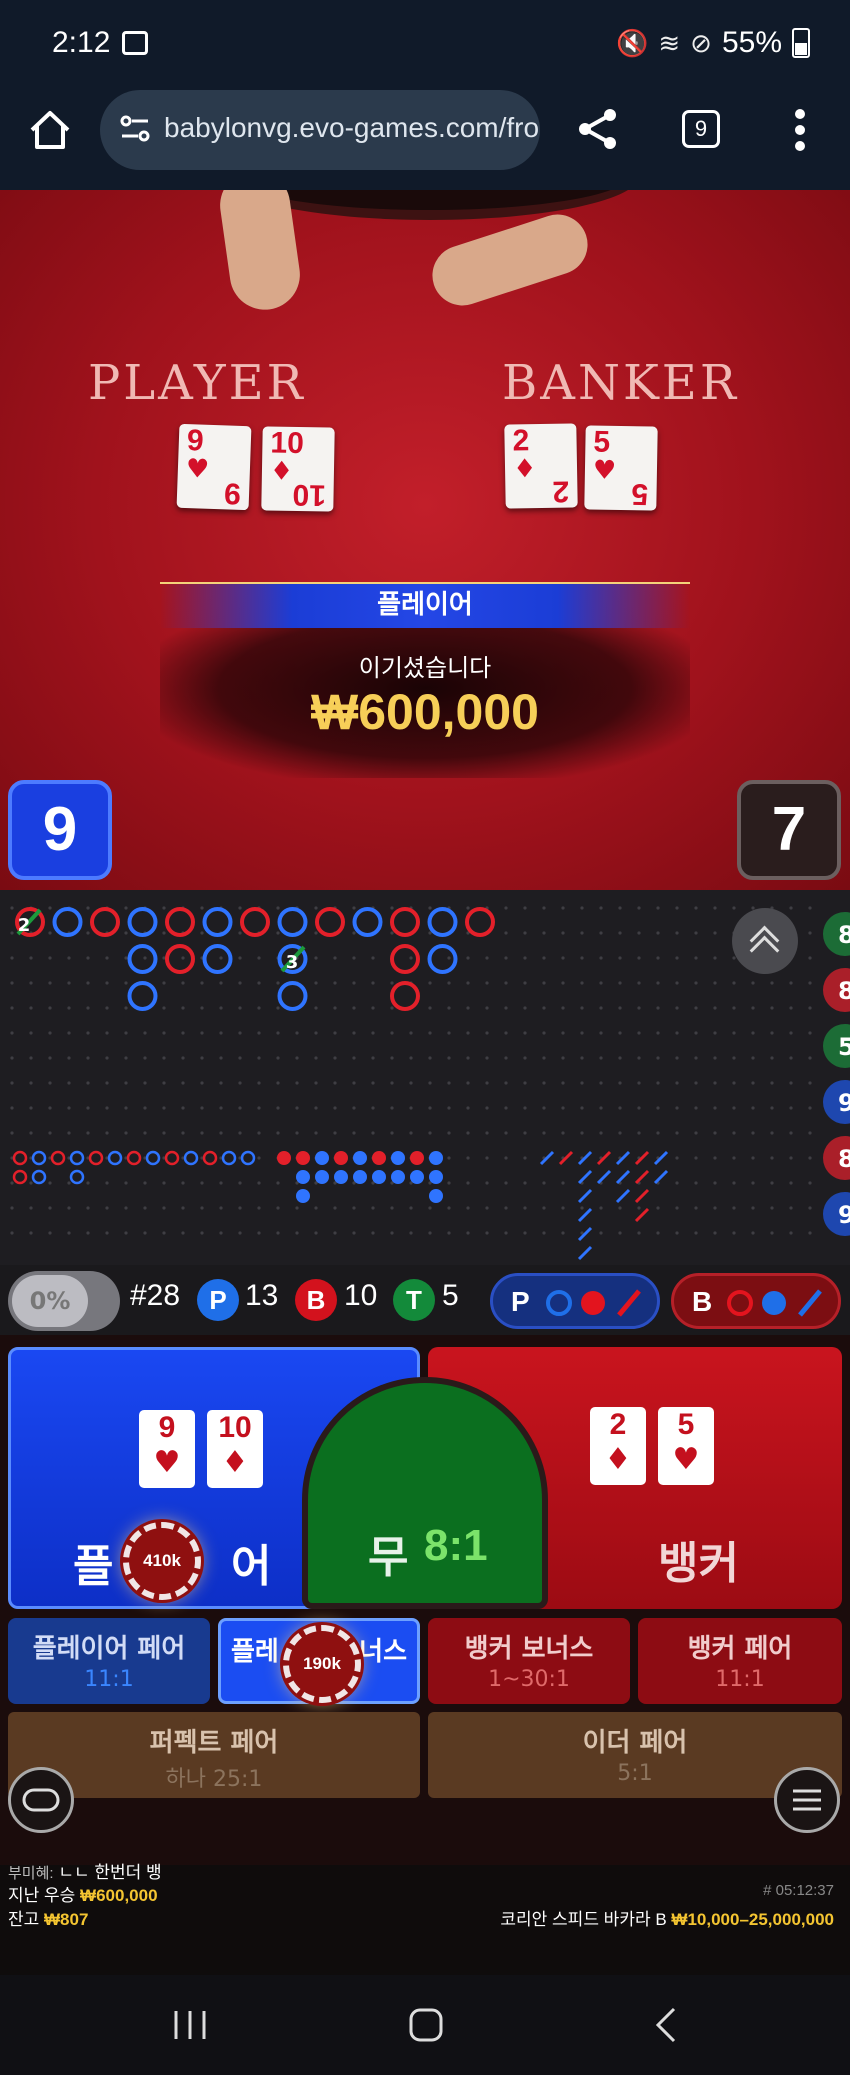  I want to click on home-icon, so click(50, 130).